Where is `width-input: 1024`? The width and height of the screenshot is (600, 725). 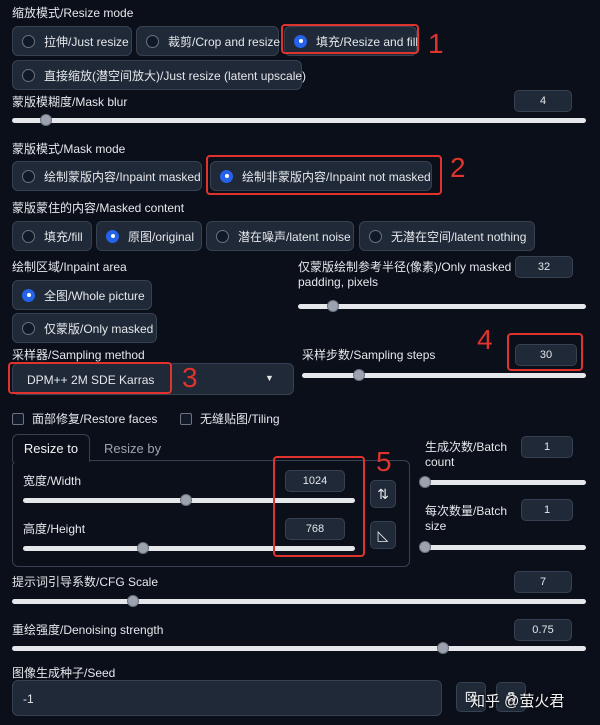 width-input: 1024 is located at coordinates (315, 481).